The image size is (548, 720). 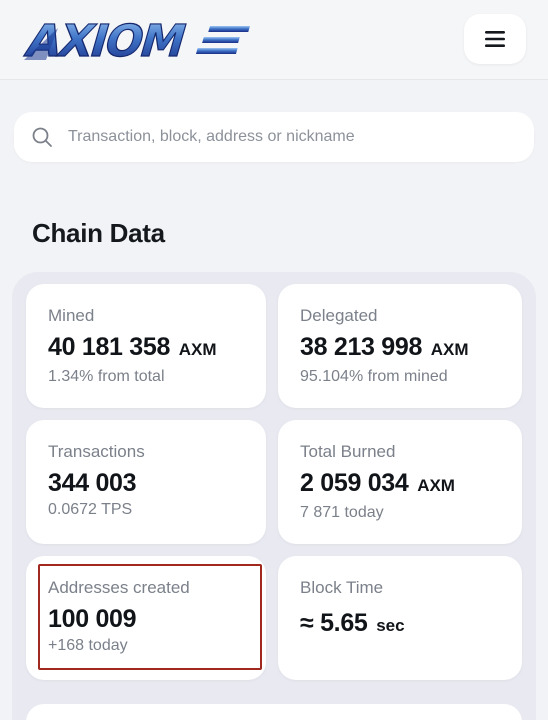 I want to click on card-label: Mined, so click(x=71, y=315).